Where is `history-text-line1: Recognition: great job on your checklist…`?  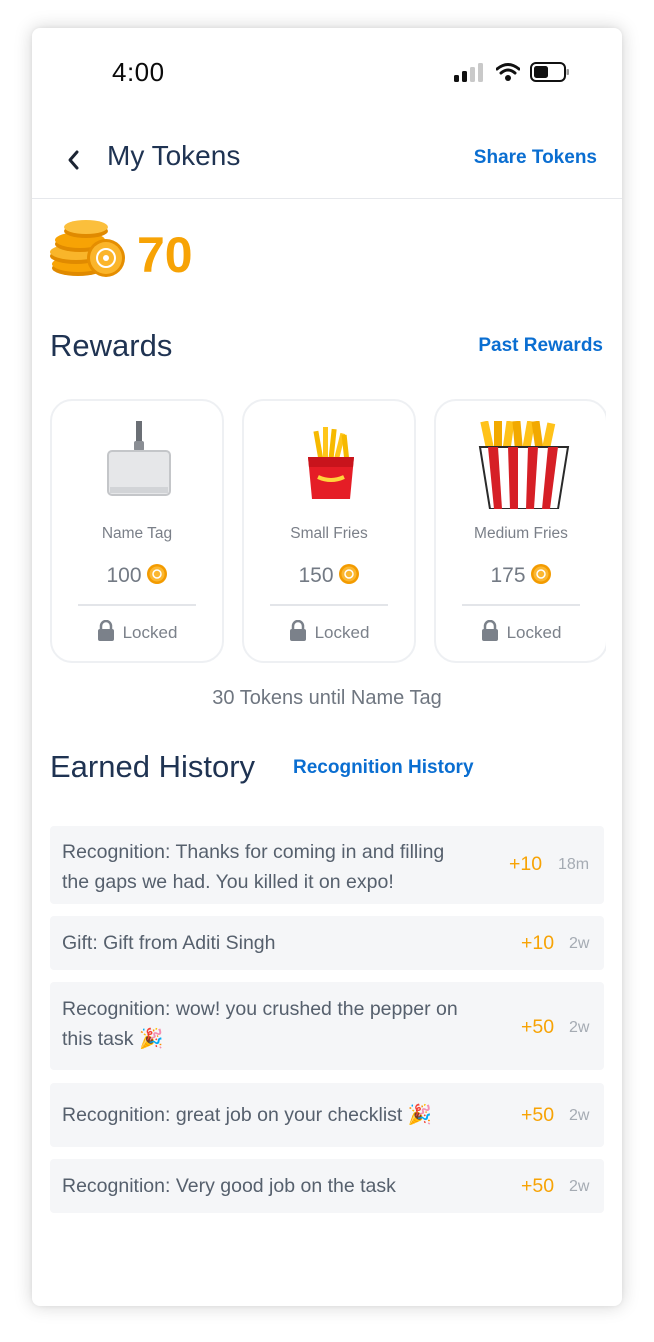
history-text-line1: Recognition: great job on your checklist… is located at coordinates (247, 1115).